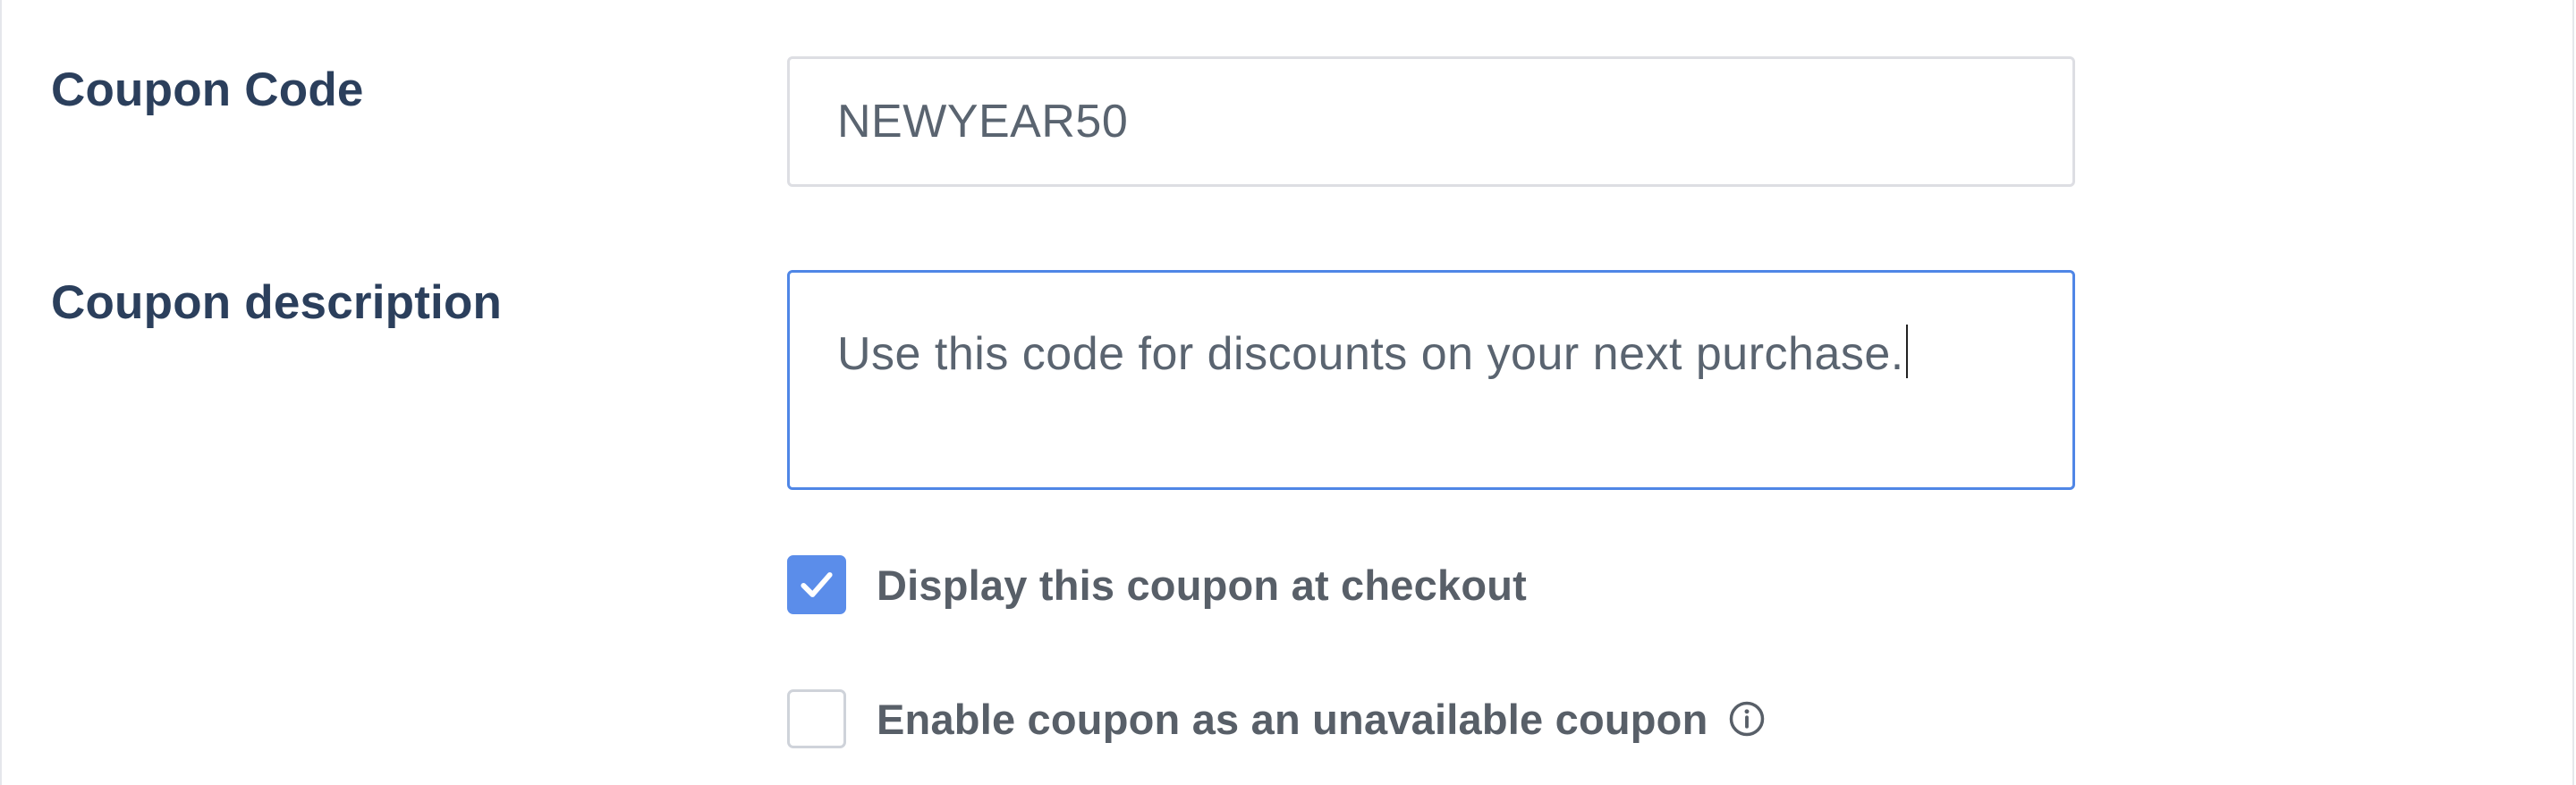 Image resolution: width=2576 pixels, height=785 pixels. What do you see at coordinates (816, 718) in the screenshot?
I see `enable-unavailable-checkbox` at bounding box center [816, 718].